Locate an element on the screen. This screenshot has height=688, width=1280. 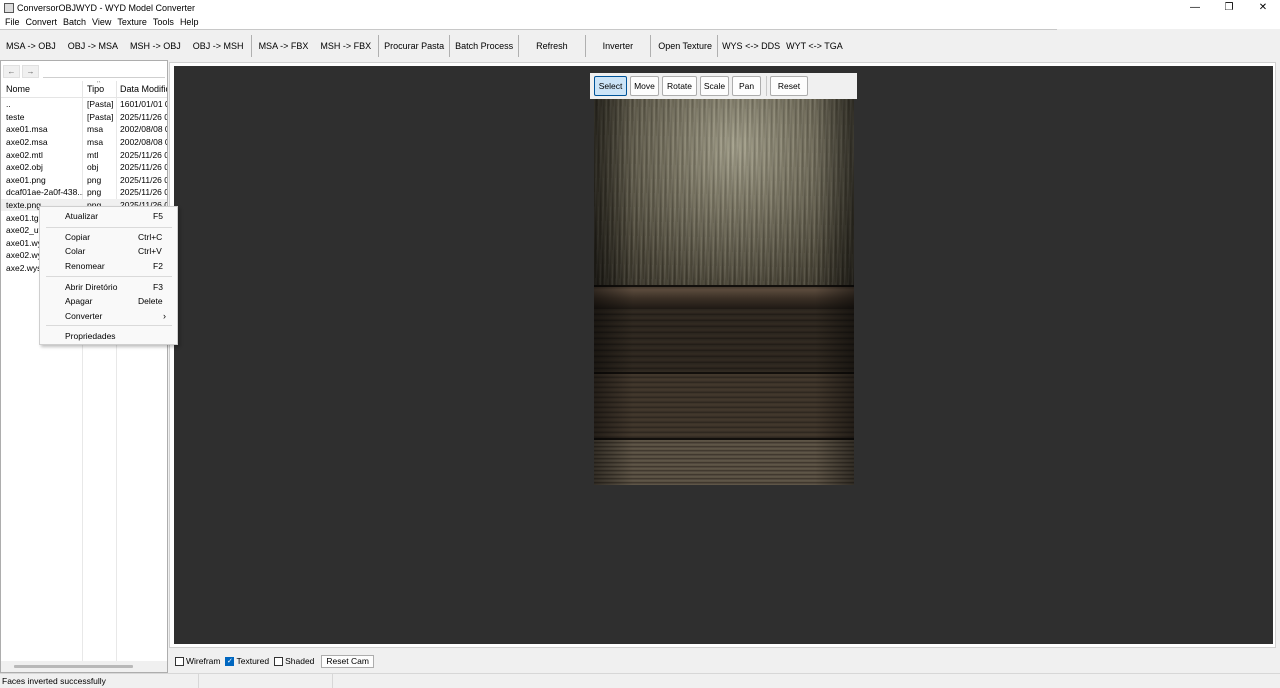
open-texture-button: Open Texture is located at coordinates (684, 46).